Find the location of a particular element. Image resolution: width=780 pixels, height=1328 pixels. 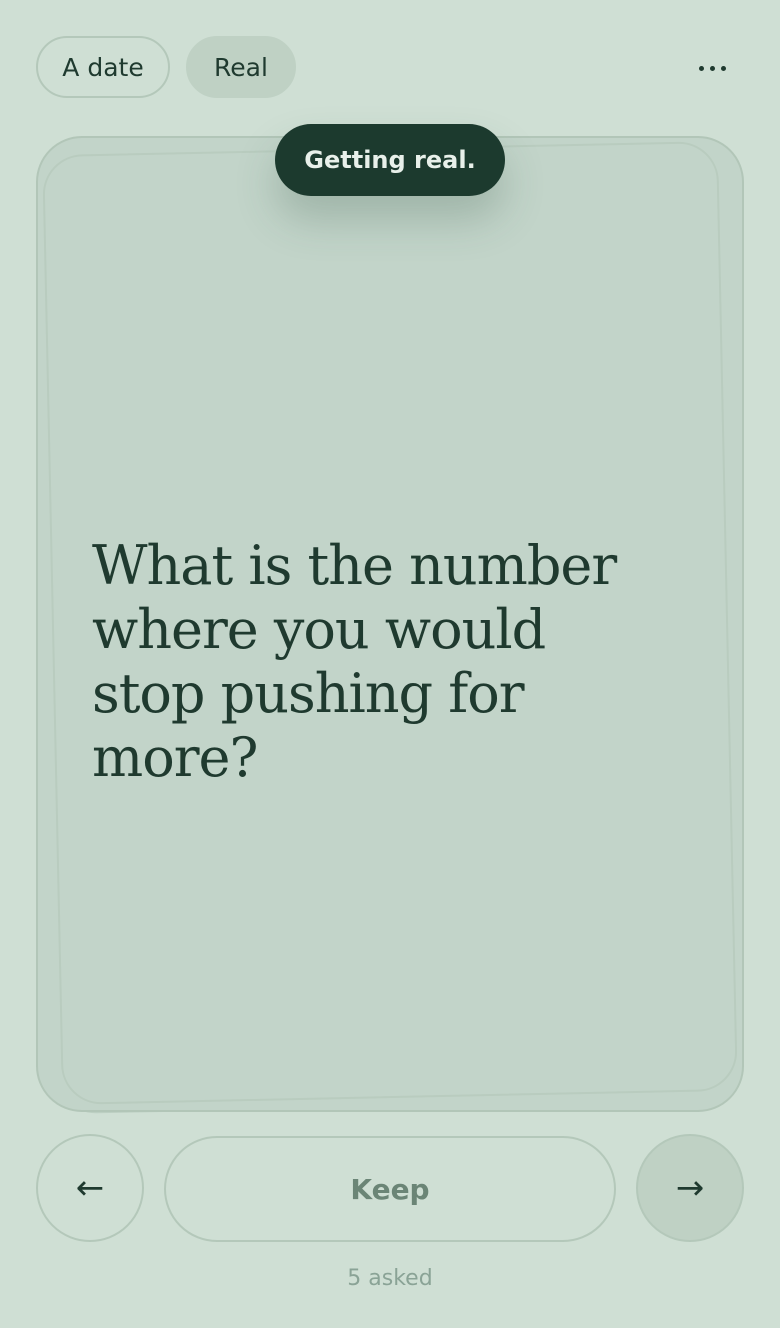

keep-label: Keep is located at coordinates (390, 1189).